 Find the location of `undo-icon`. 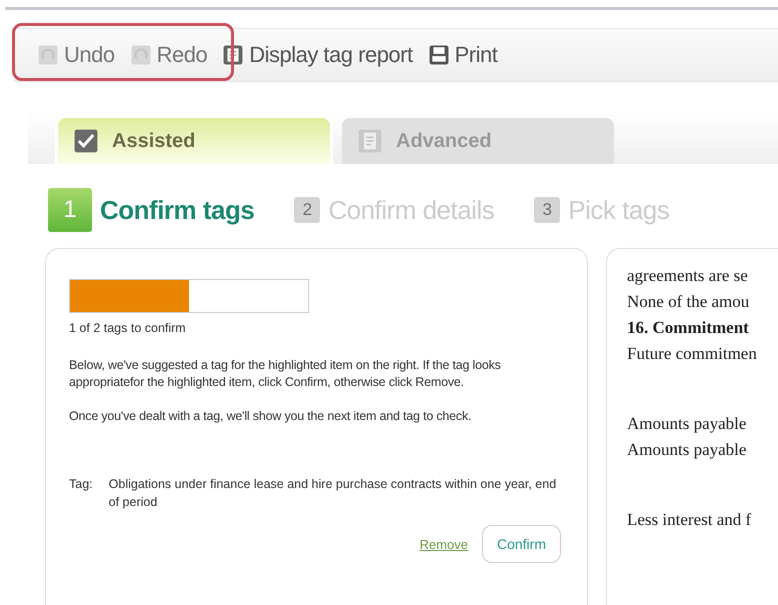

undo-icon is located at coordinates (48, 55).